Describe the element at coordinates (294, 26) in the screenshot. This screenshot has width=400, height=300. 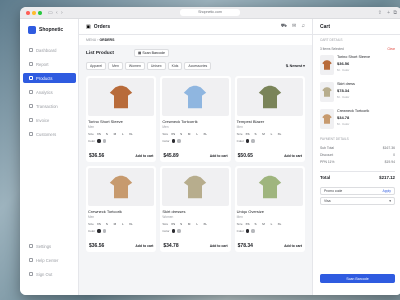
I see `chat-icon: ✉` at that location.